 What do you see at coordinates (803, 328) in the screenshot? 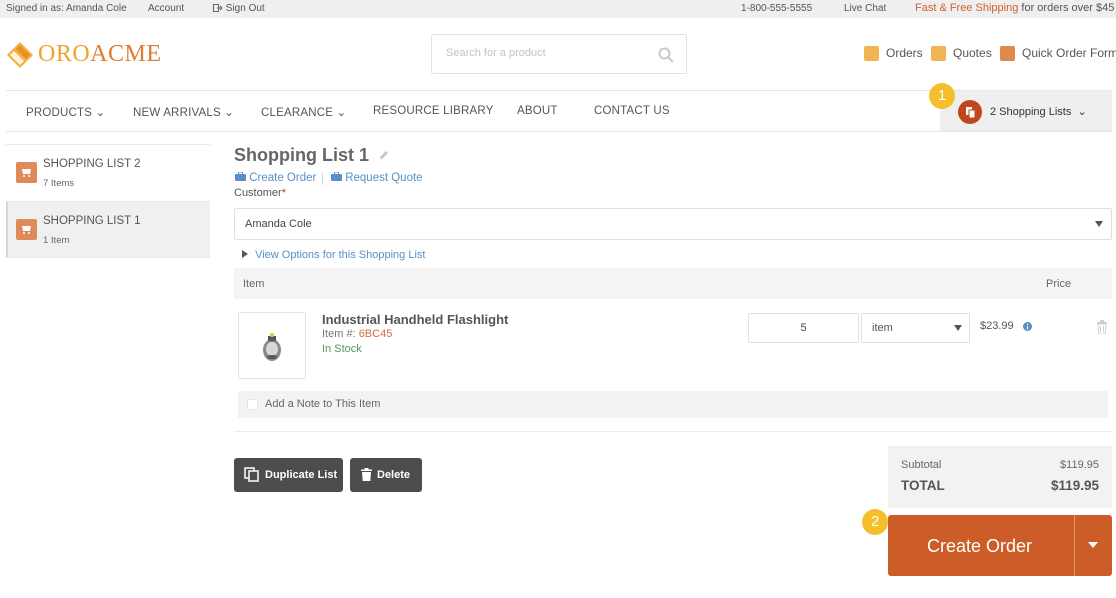
I see `quantity-input: 5` at bounding box center [803, 328].